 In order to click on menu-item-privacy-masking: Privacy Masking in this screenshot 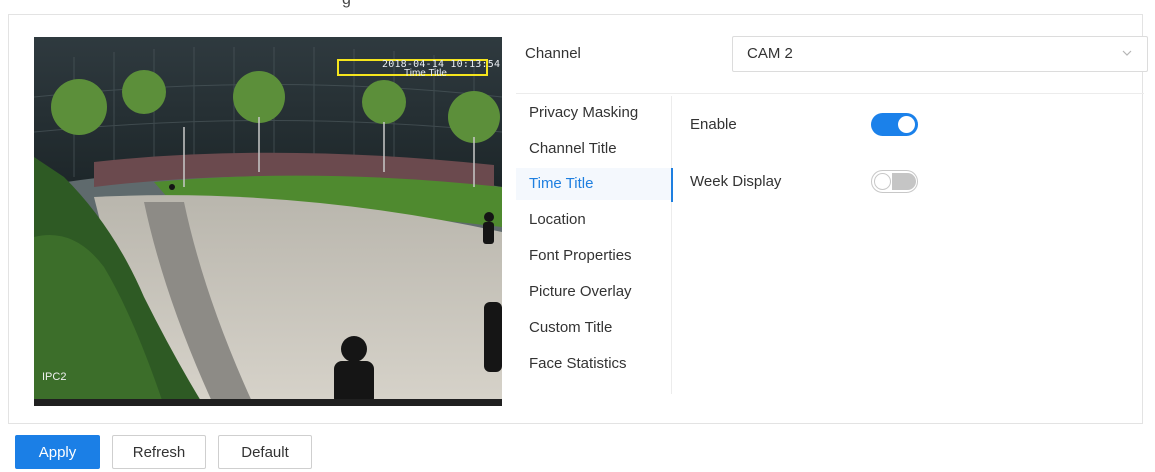, I will do `click(594, 113)`.